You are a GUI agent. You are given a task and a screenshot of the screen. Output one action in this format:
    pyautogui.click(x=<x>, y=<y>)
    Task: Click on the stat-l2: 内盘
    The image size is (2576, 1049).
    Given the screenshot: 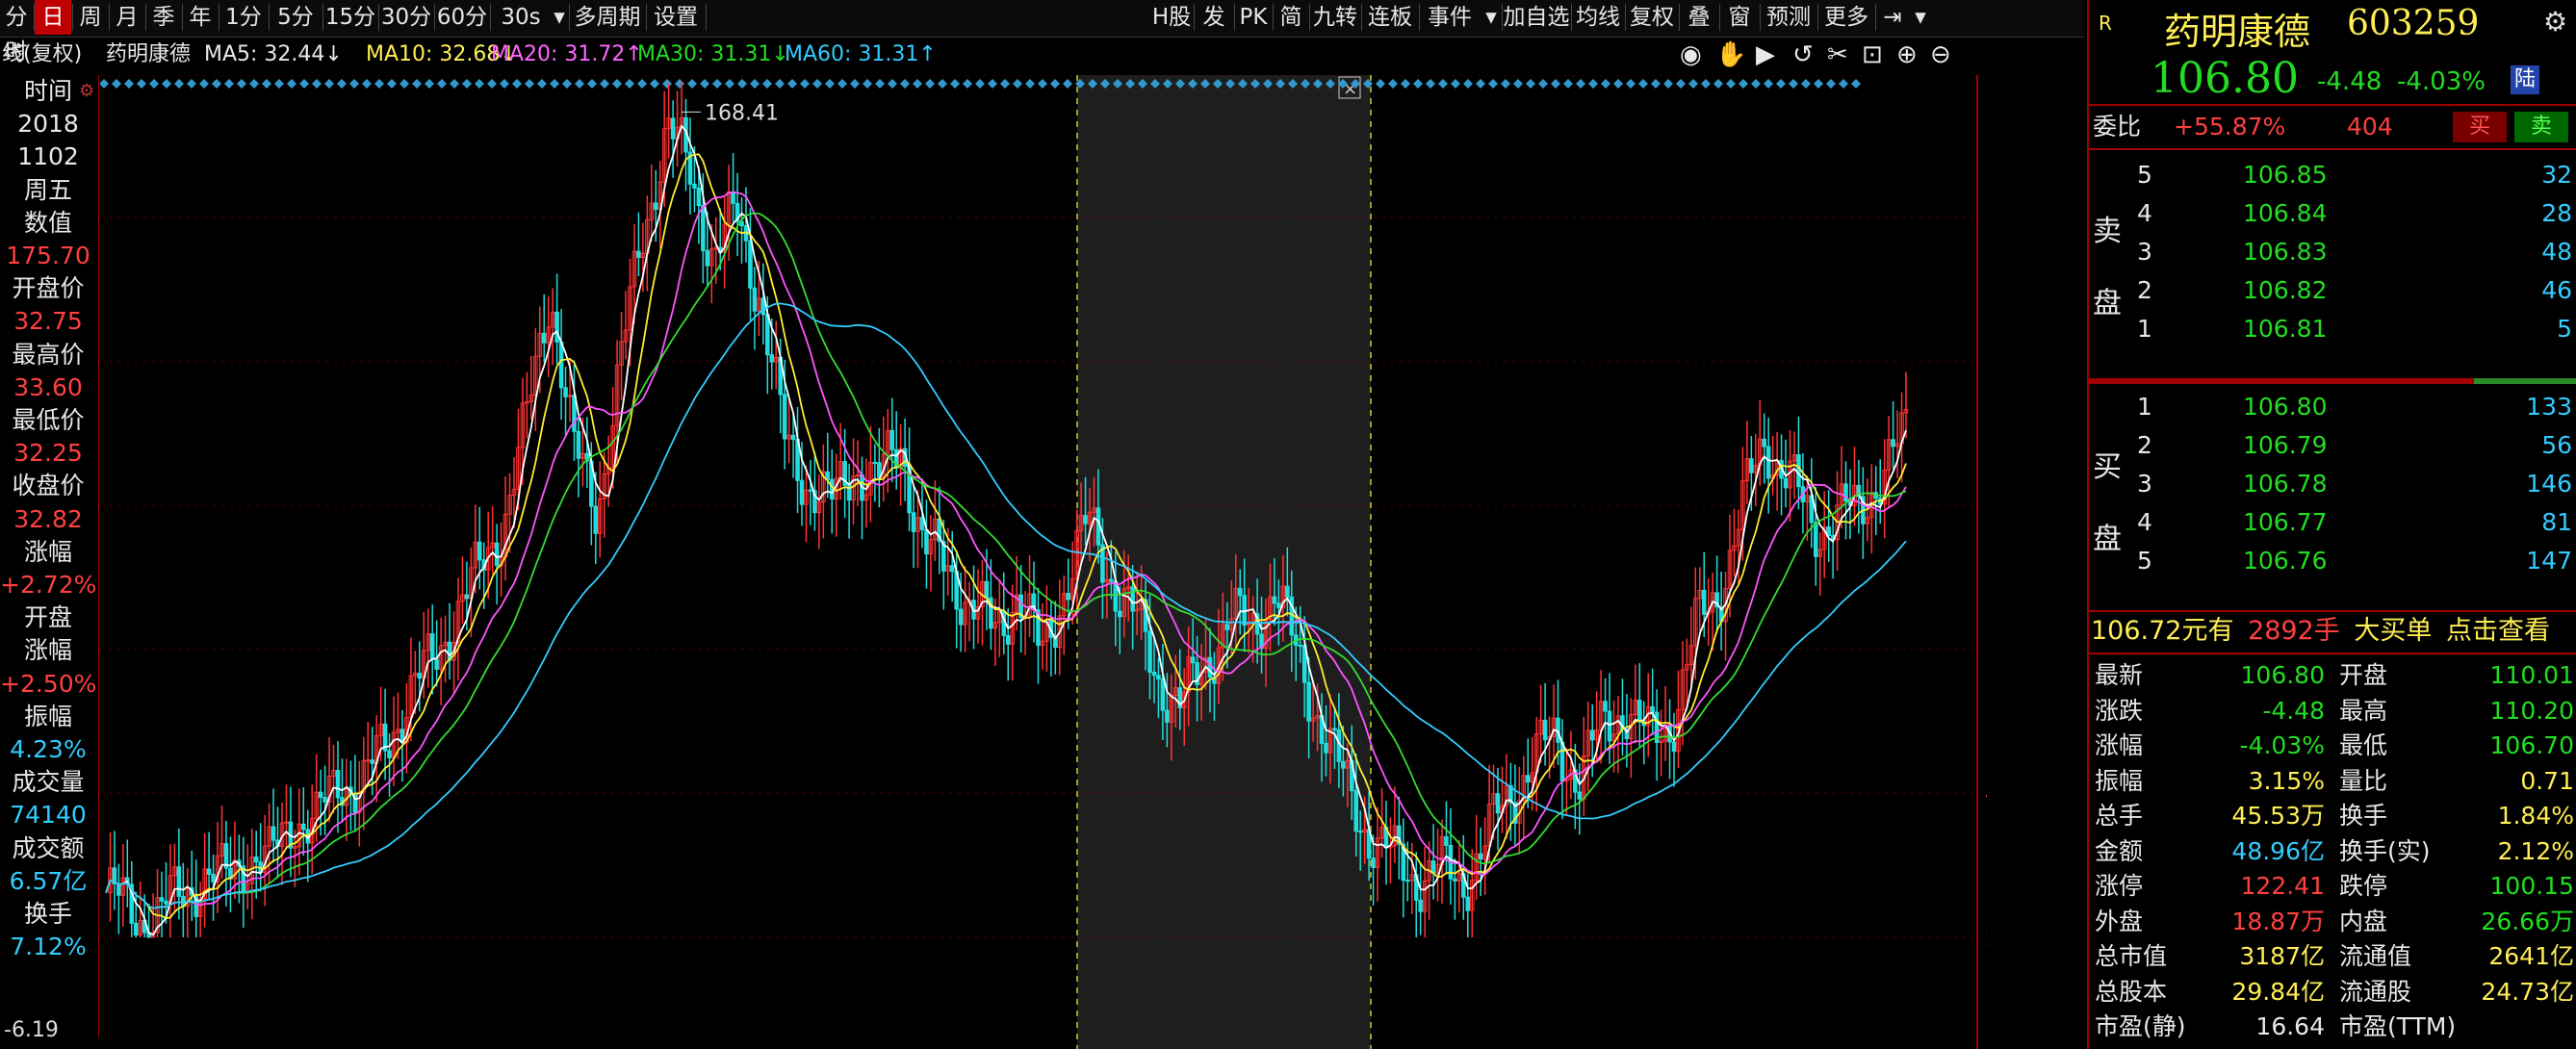 What is the action you would take?
    pyautogui.click(x=2363, y=921)
    